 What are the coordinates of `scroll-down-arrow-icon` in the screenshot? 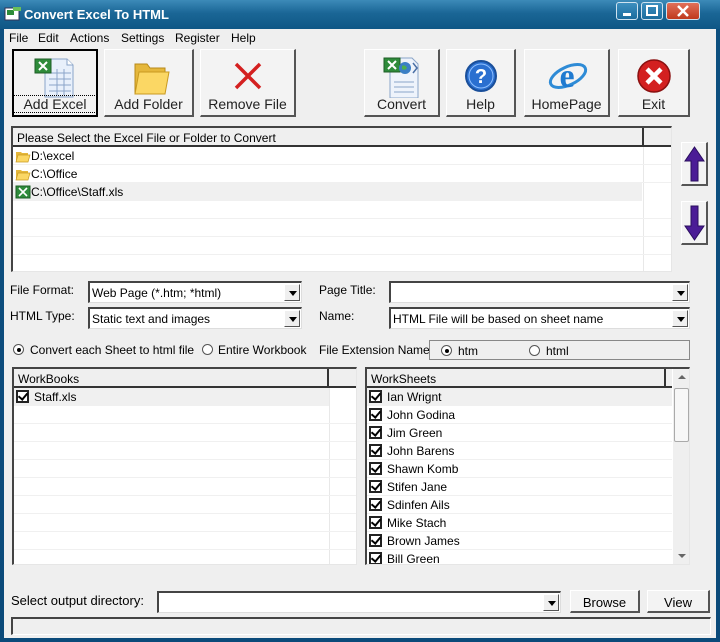 It's located at (681, 556).